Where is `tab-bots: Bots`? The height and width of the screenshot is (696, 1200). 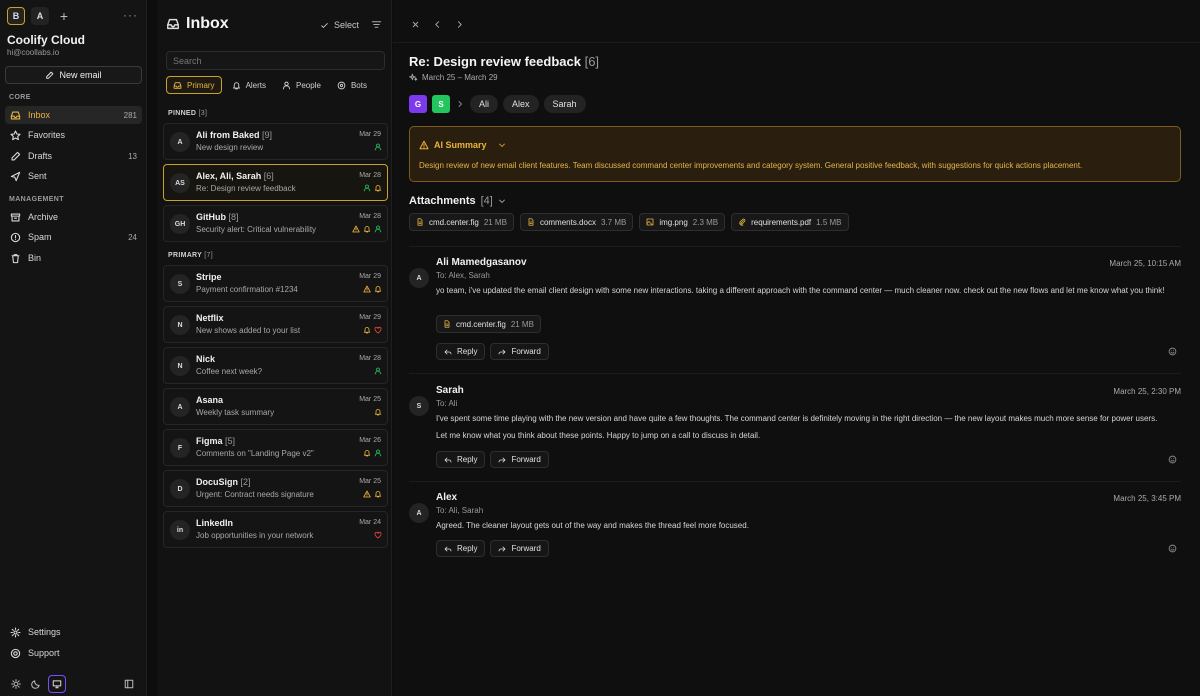
tab-bots: Bots is located at coordinates (352, 85).